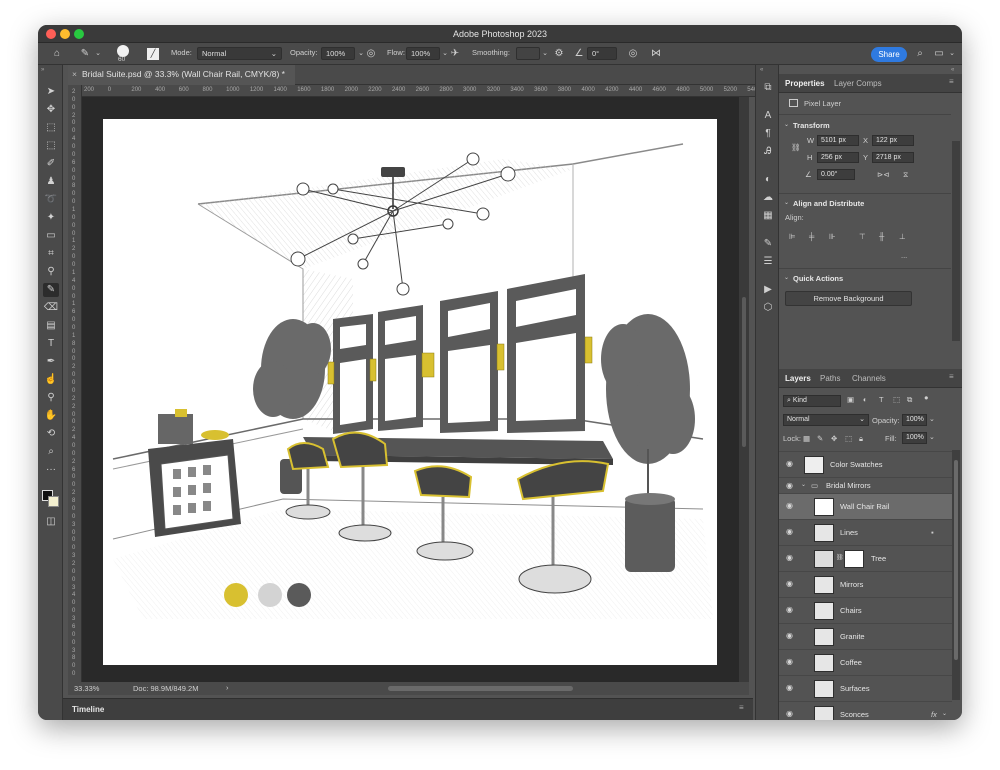  What do you see at coordinates (840, 557) in the screenshot?
I see `mask-link-icon: ⛓` at bounding box center [840, 557].